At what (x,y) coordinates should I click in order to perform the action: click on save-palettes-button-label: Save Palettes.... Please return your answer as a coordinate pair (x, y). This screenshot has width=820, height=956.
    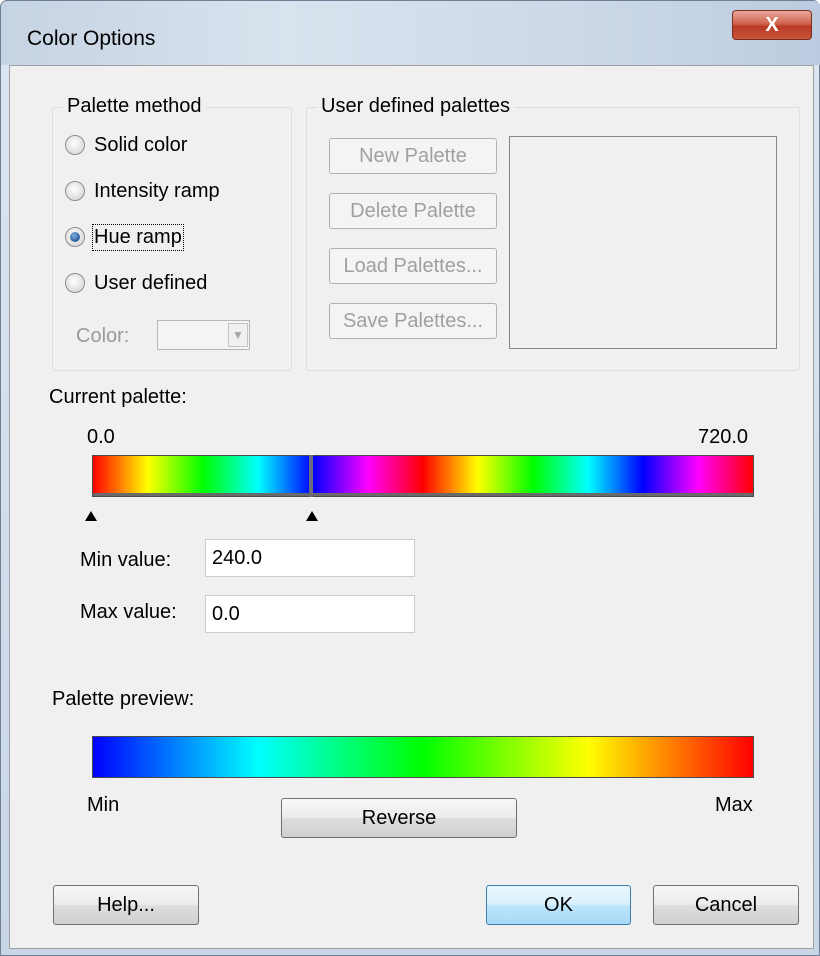
    Looking at the image, I should click on (413, 321).